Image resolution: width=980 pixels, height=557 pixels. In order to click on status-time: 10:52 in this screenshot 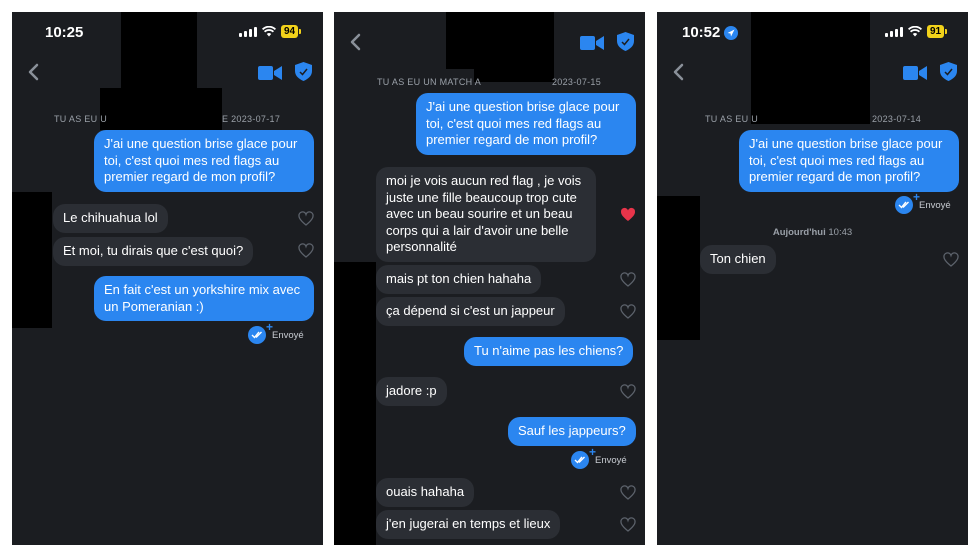, I will do `click(701, 32)`.